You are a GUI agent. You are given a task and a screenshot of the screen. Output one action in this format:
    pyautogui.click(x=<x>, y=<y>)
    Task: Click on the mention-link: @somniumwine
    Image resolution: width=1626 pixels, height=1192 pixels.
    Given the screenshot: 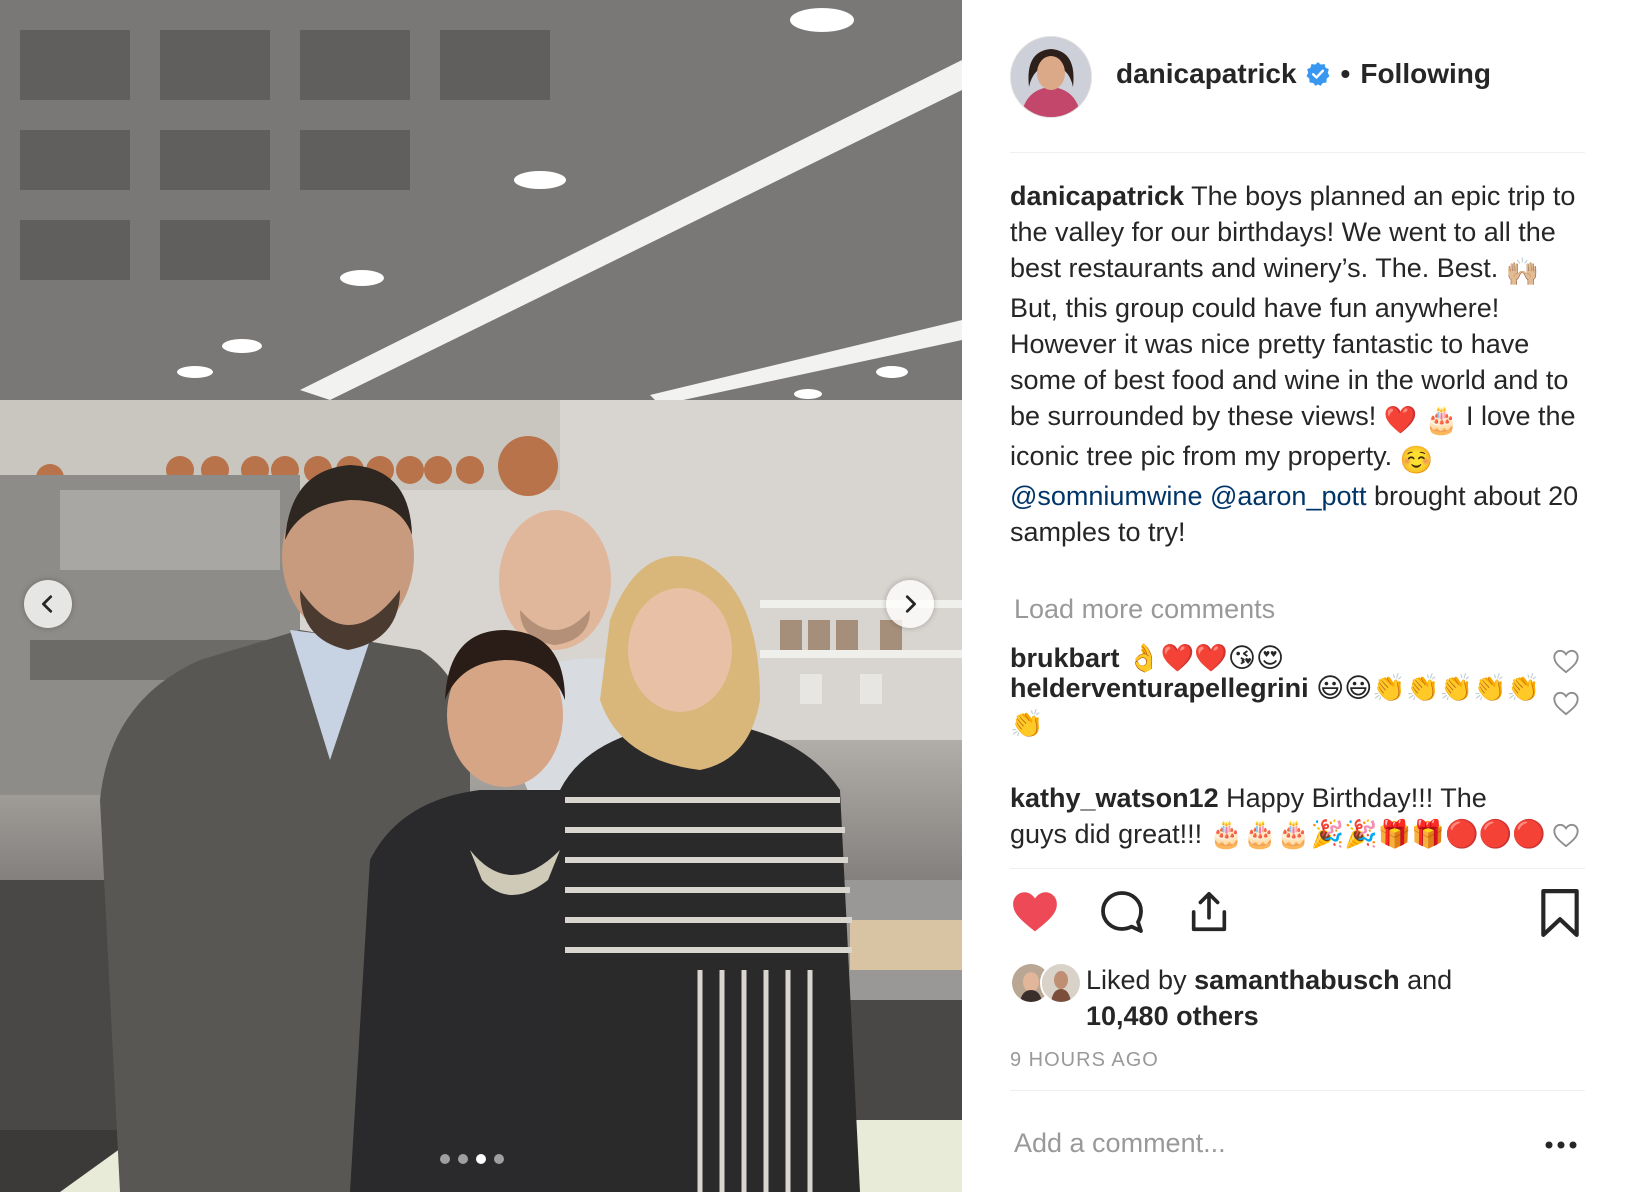 What is the action you would take?
    pyautogui.click(x=1106, y=496)
    